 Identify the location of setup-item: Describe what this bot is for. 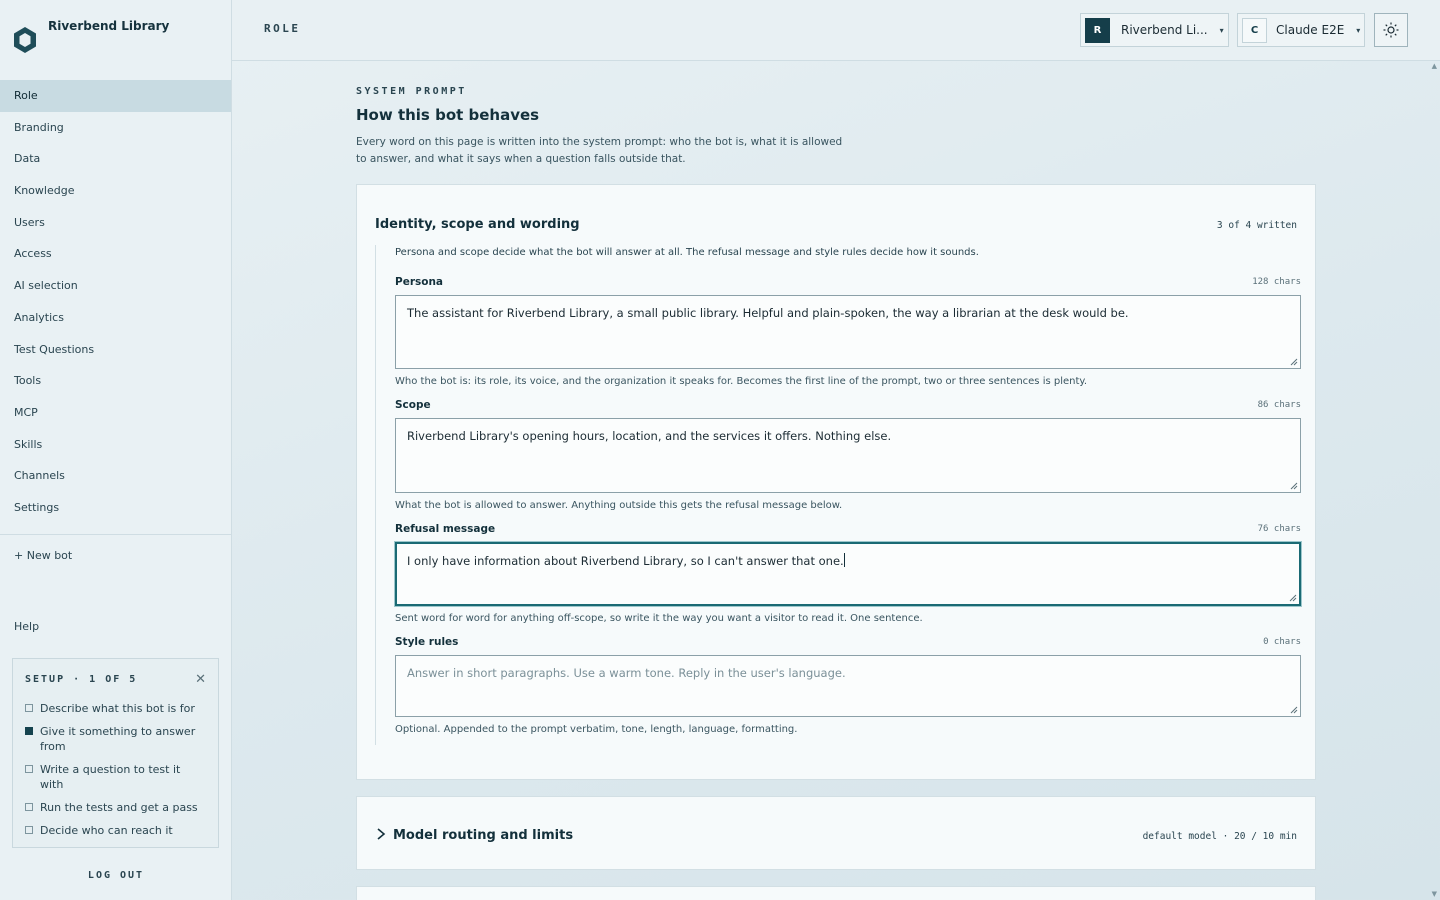
(115, 708).